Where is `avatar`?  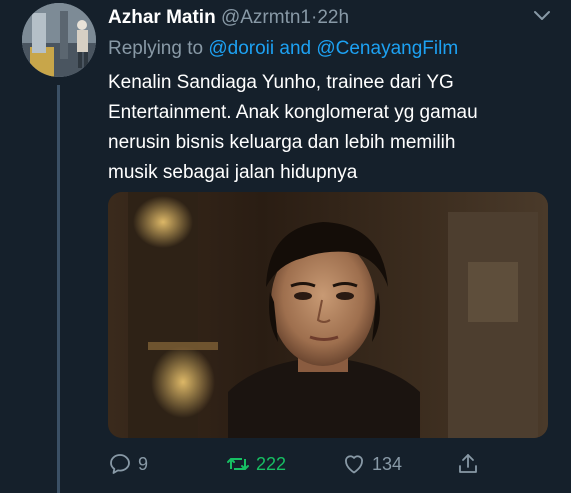 avatar is located at coordinates (59, 40).